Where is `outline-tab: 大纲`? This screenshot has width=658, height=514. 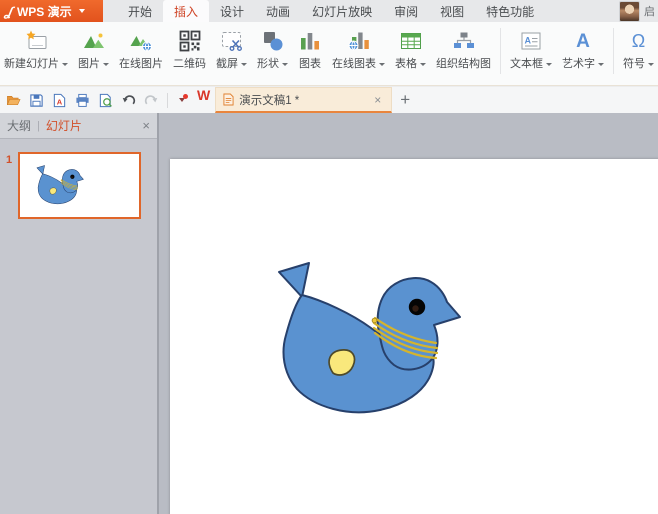 outline-tab: 大纲 is located at coordinates (19, 125).